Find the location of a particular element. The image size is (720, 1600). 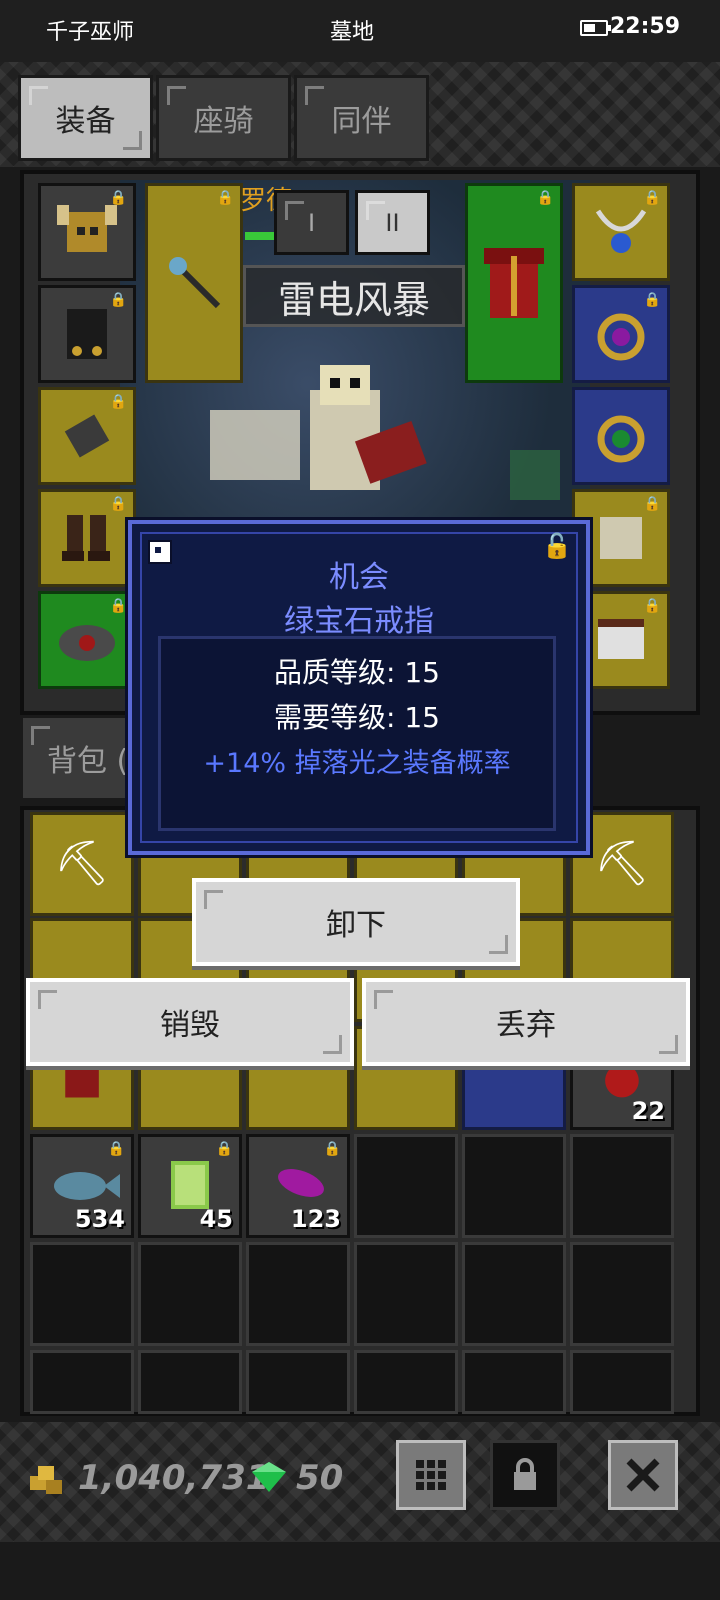

slot-belt: 🔒 is located at coordinates (87, 640).